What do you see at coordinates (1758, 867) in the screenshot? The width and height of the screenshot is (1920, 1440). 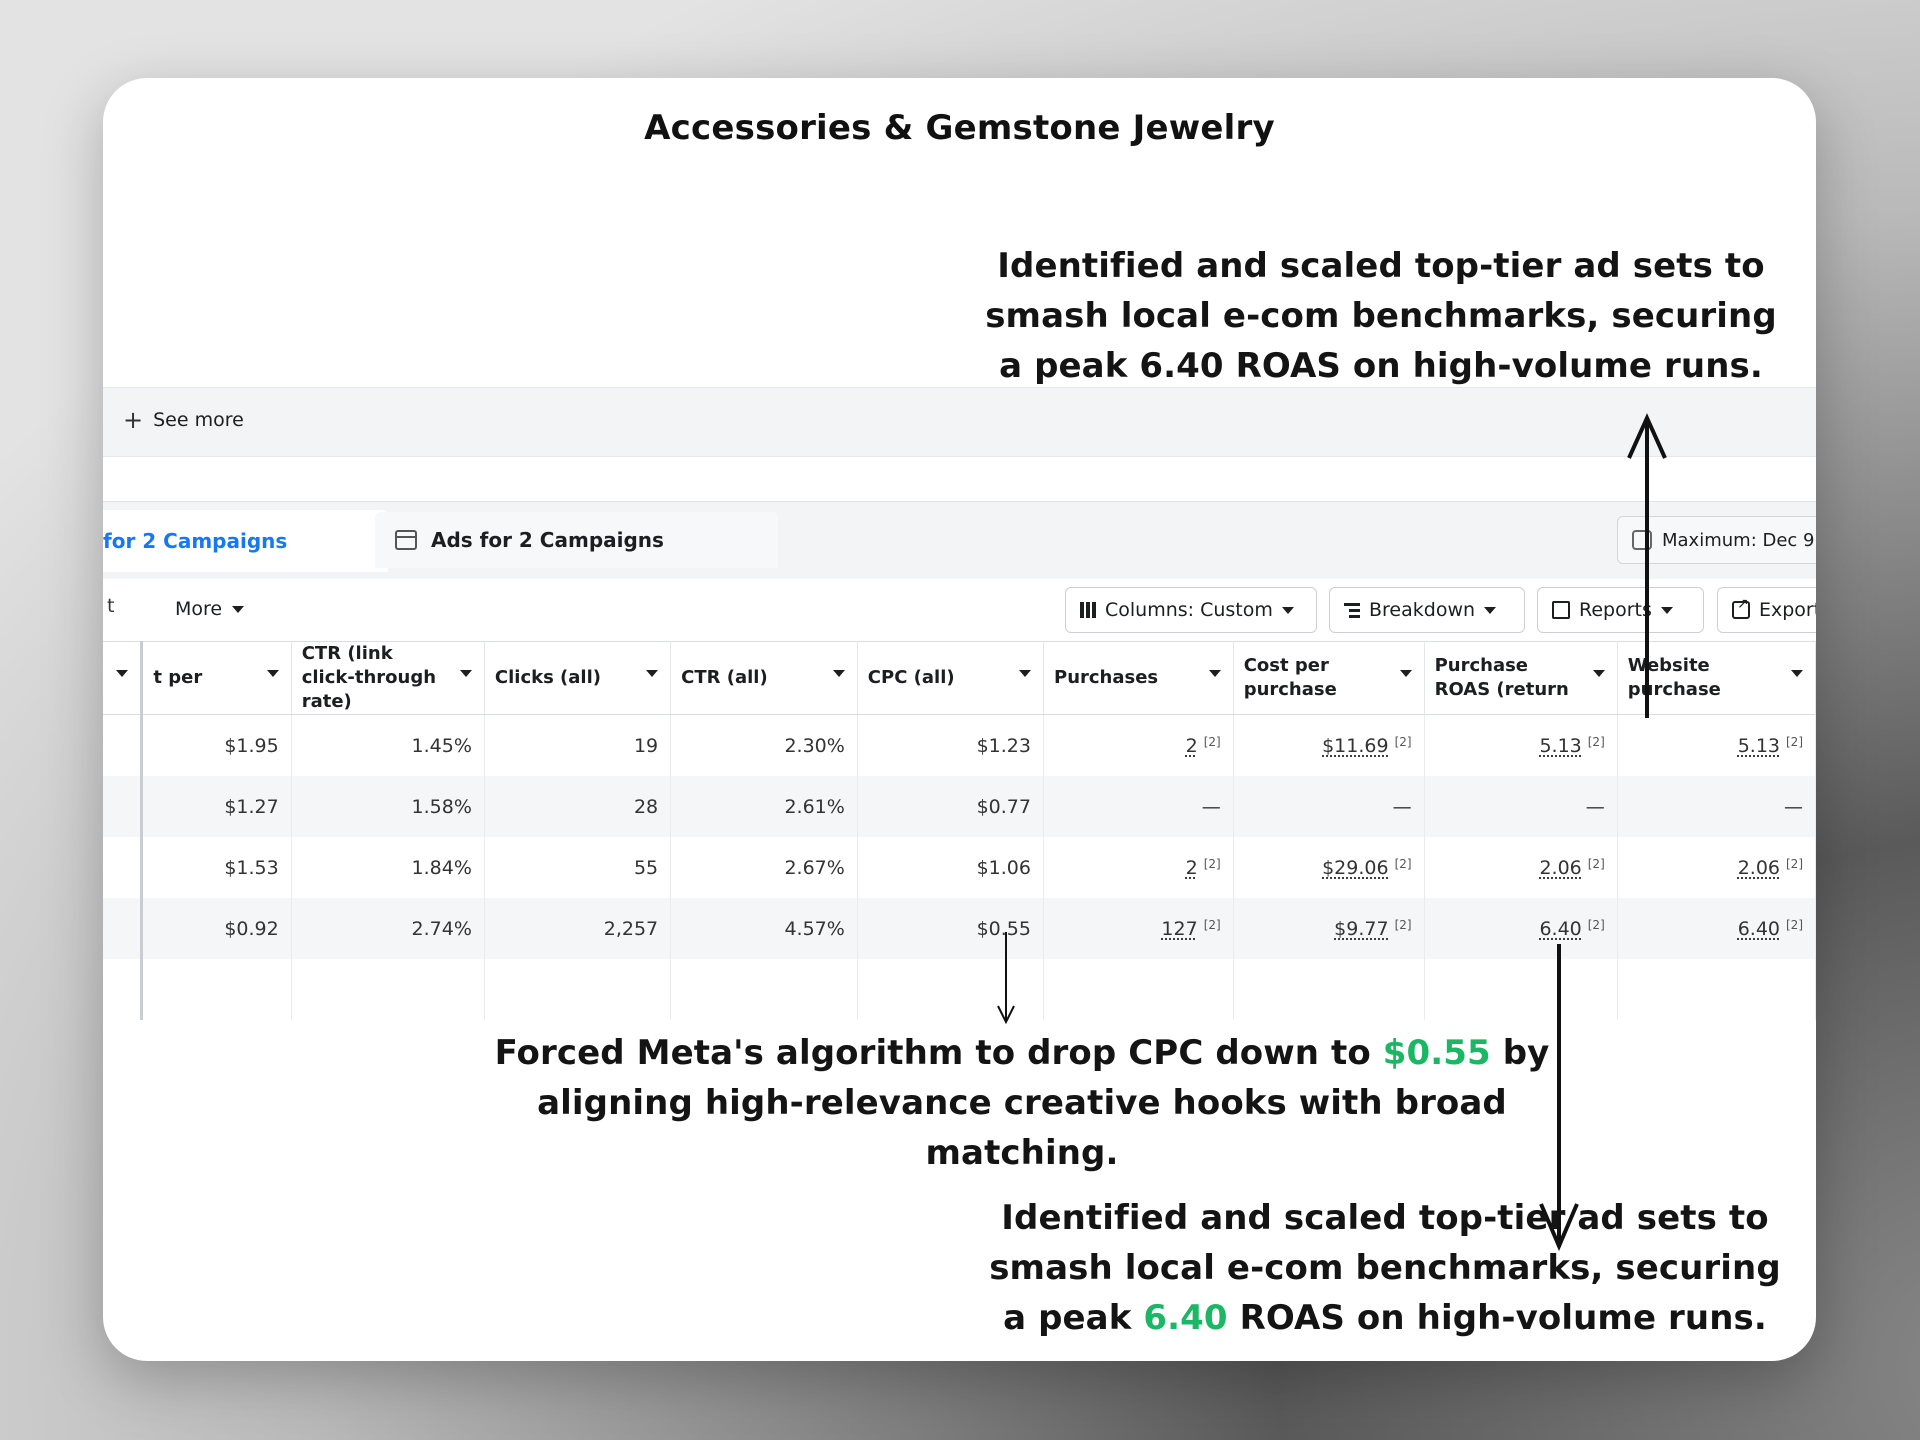 I see `cell-value: 2.06` at bounding box center [1758, 867].